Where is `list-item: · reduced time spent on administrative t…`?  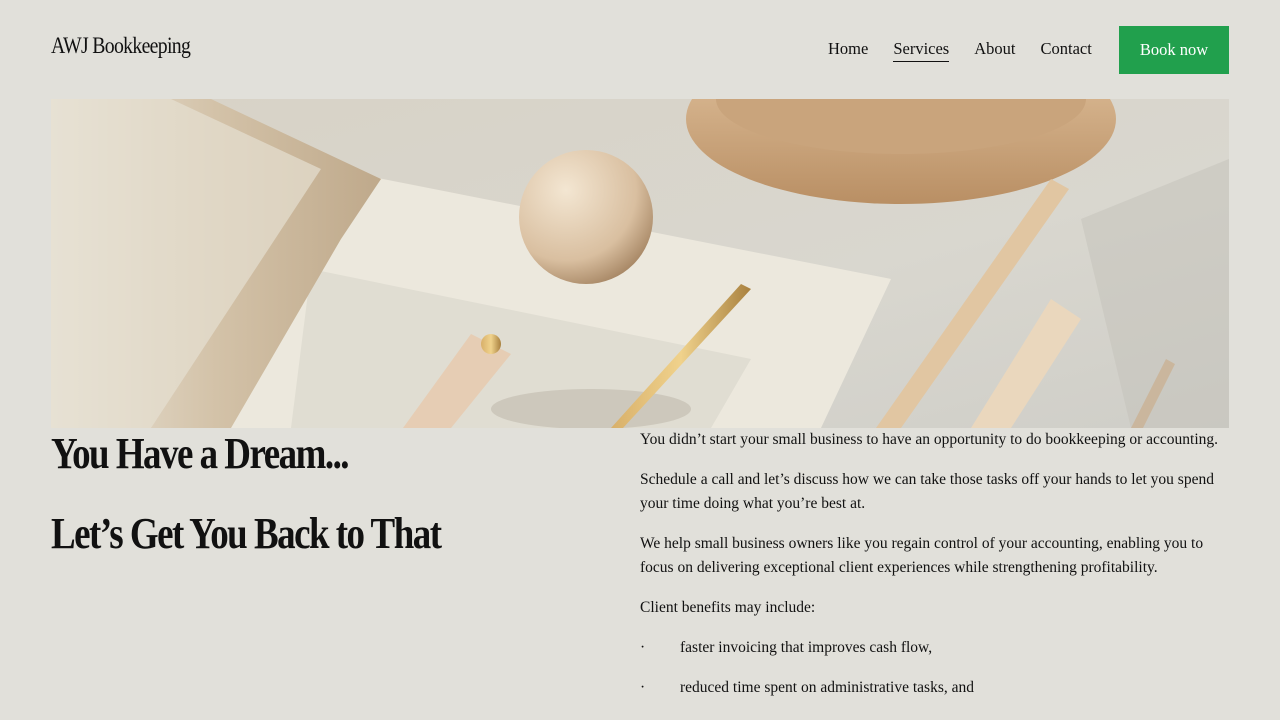
list-item: · reduced time spent on administrative t… is located at coordinates (935, 688).